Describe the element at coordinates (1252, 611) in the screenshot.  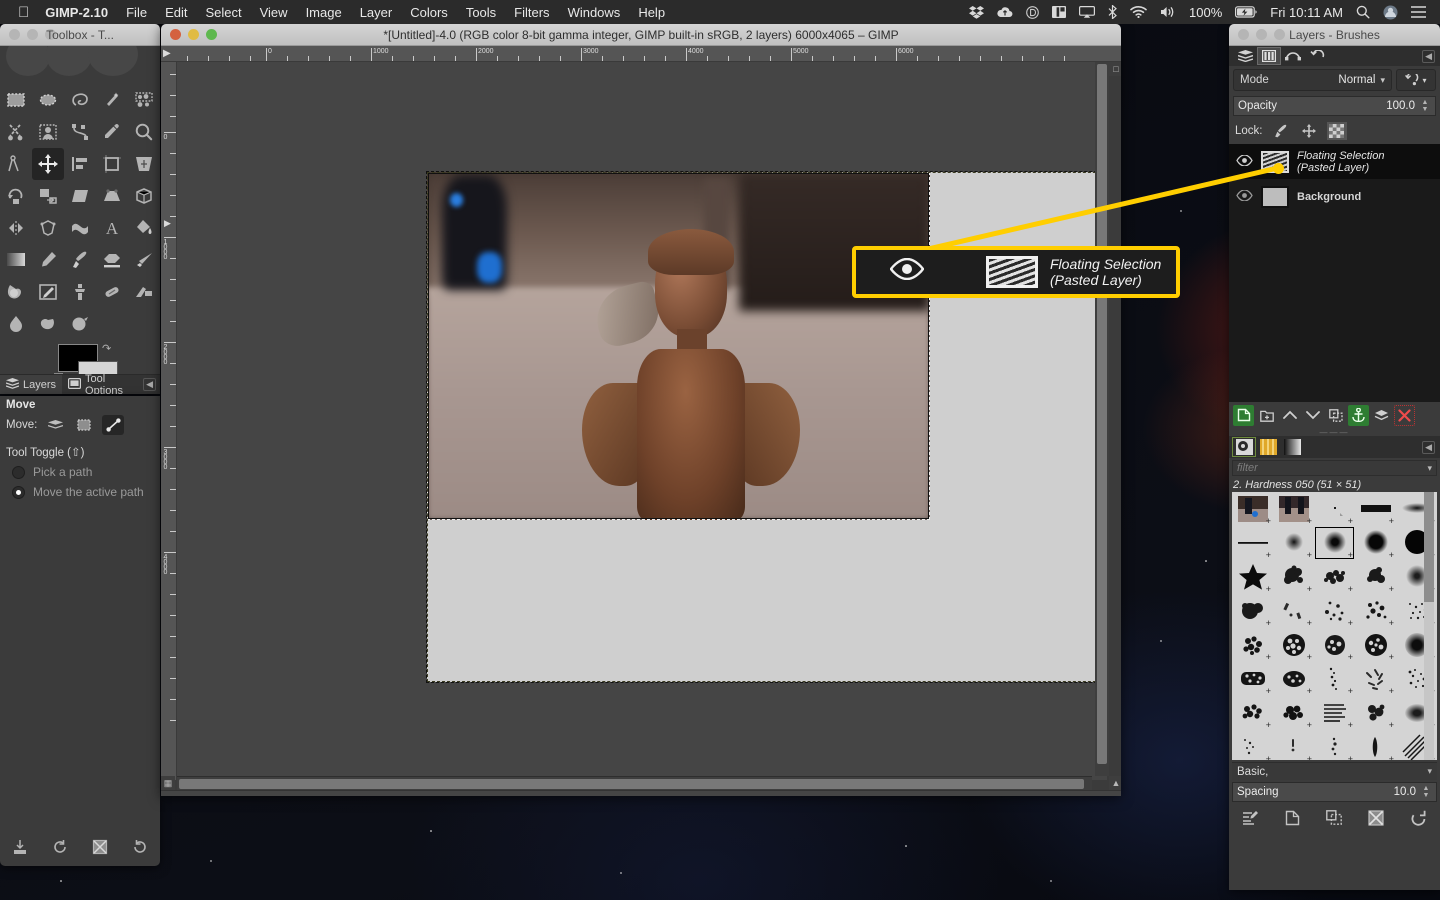
I see `brush-bristles-01: +` at that location.